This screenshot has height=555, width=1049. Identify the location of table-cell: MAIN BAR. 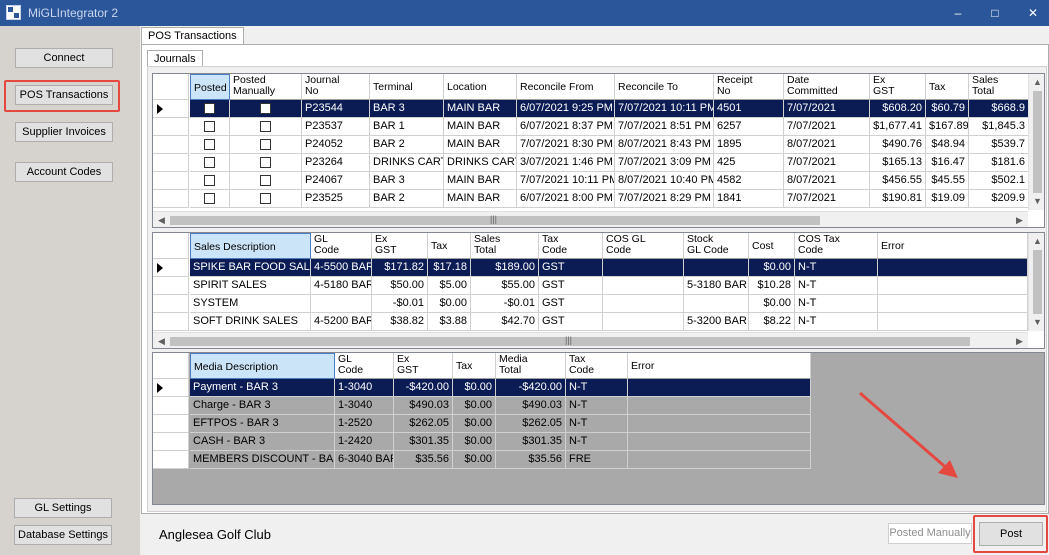
(480, 109).